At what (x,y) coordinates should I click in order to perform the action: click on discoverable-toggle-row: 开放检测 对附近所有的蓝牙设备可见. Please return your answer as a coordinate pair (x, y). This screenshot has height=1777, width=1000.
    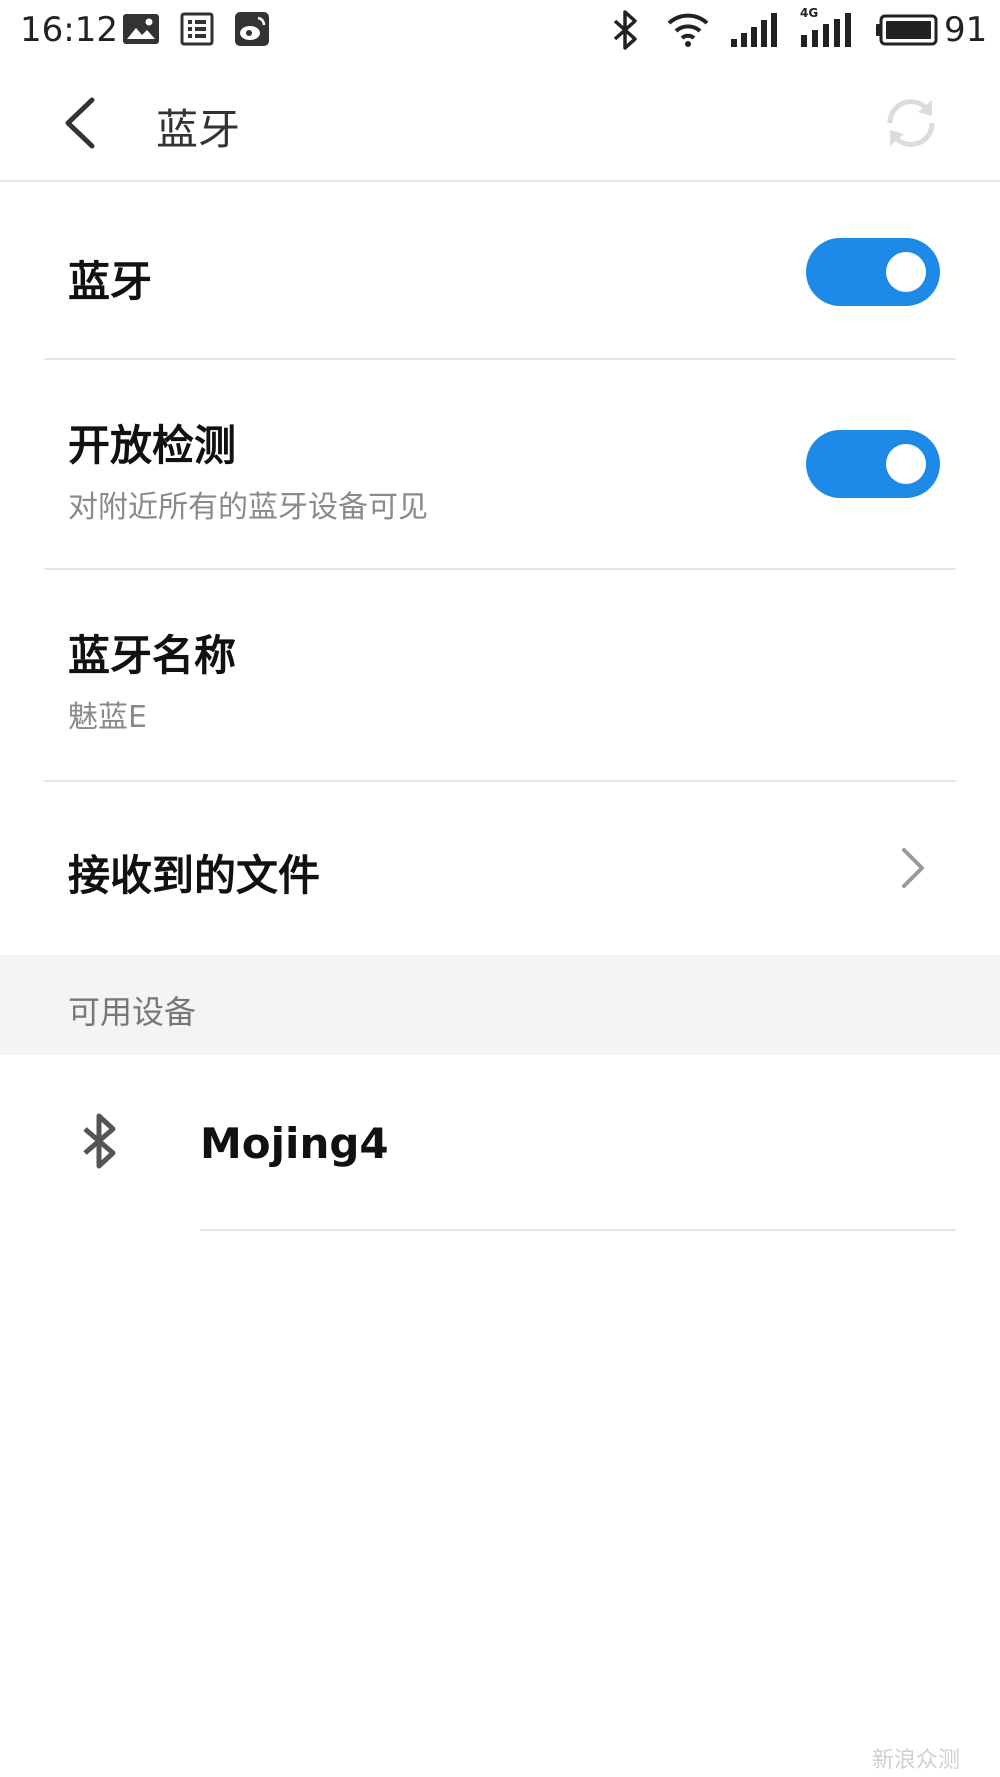
    Looking at the image, I should click on (500, 465).